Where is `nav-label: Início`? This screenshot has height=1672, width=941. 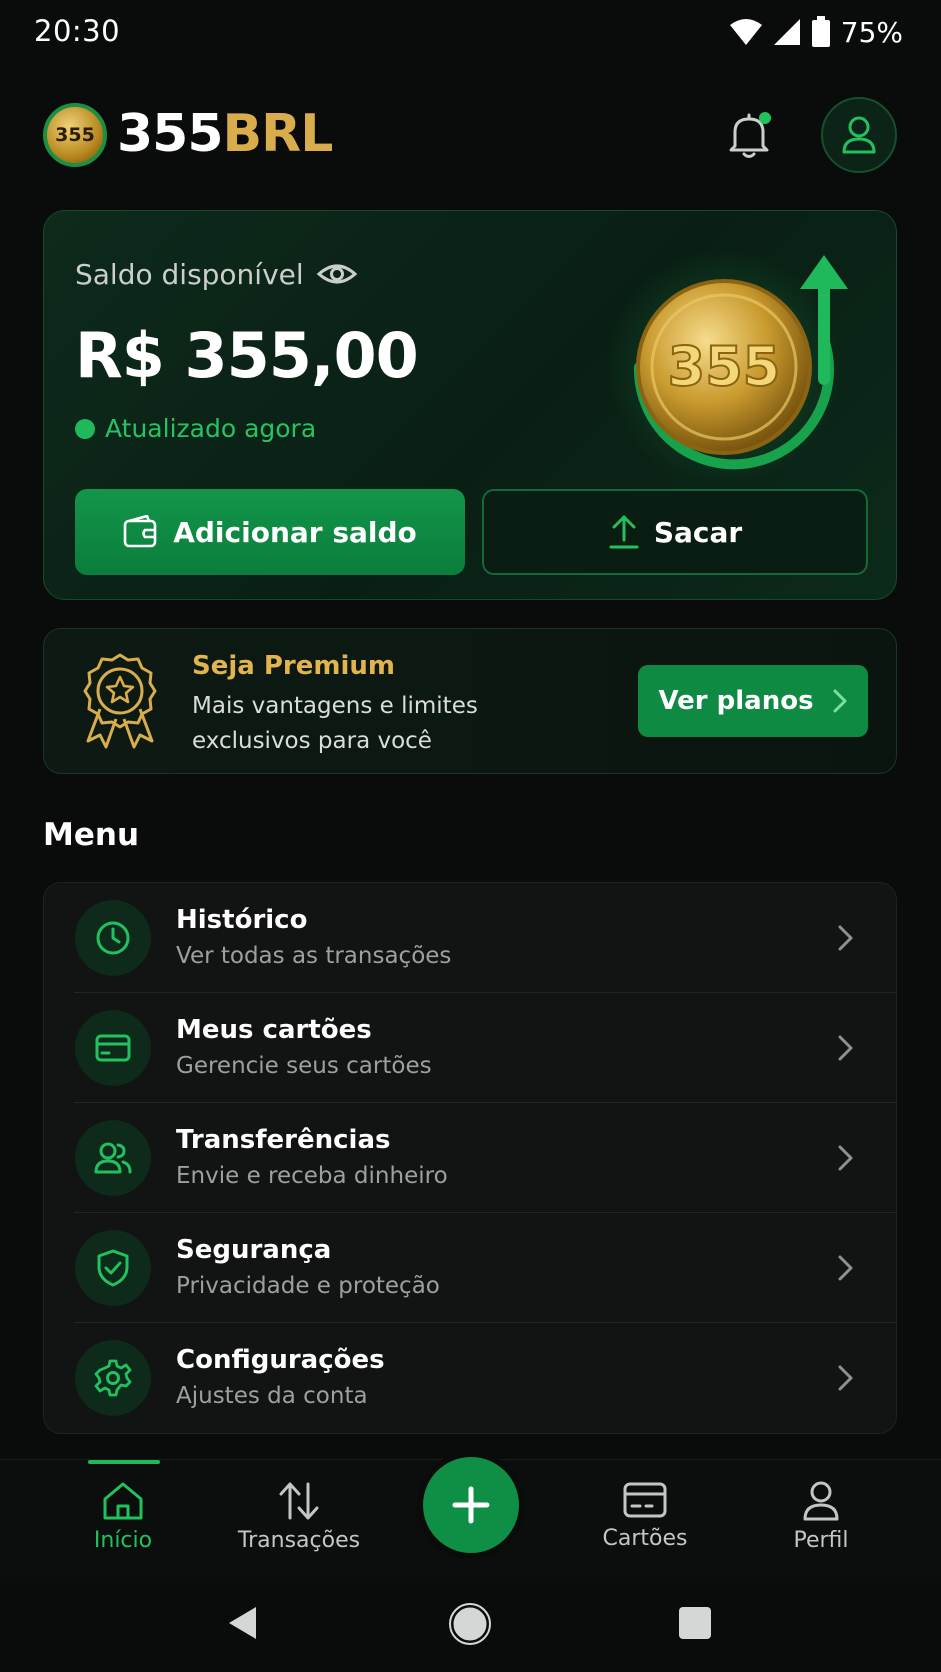
nav-label: Início is located at coordinates (123, 1540).